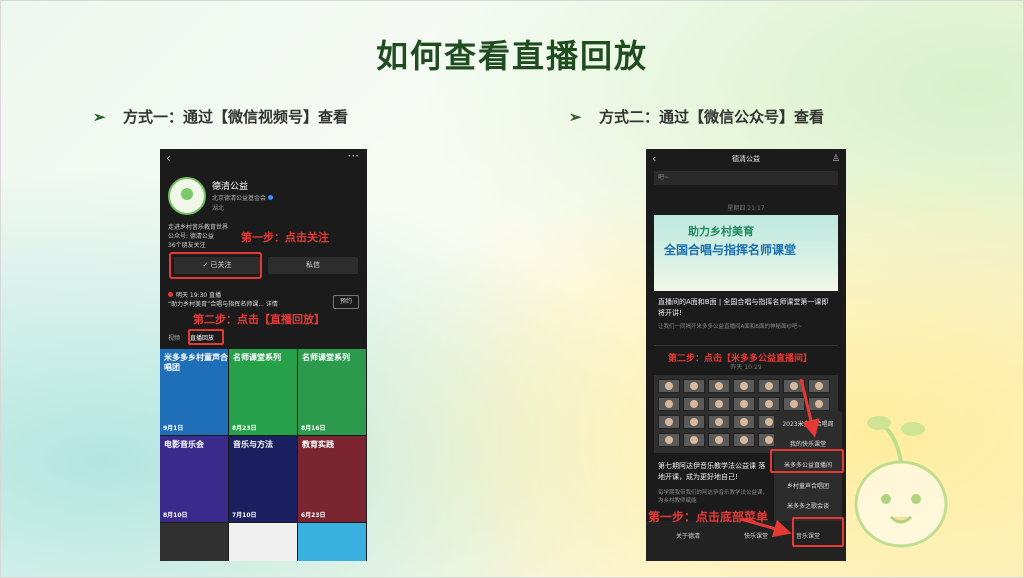 The height and width of the screenshot is (578, 1024). What do you see at coordinates (198, 227) in the screenshot?
I see `desc-line: 走进乡村音乐教育世界` at bounding box center [198, 227].